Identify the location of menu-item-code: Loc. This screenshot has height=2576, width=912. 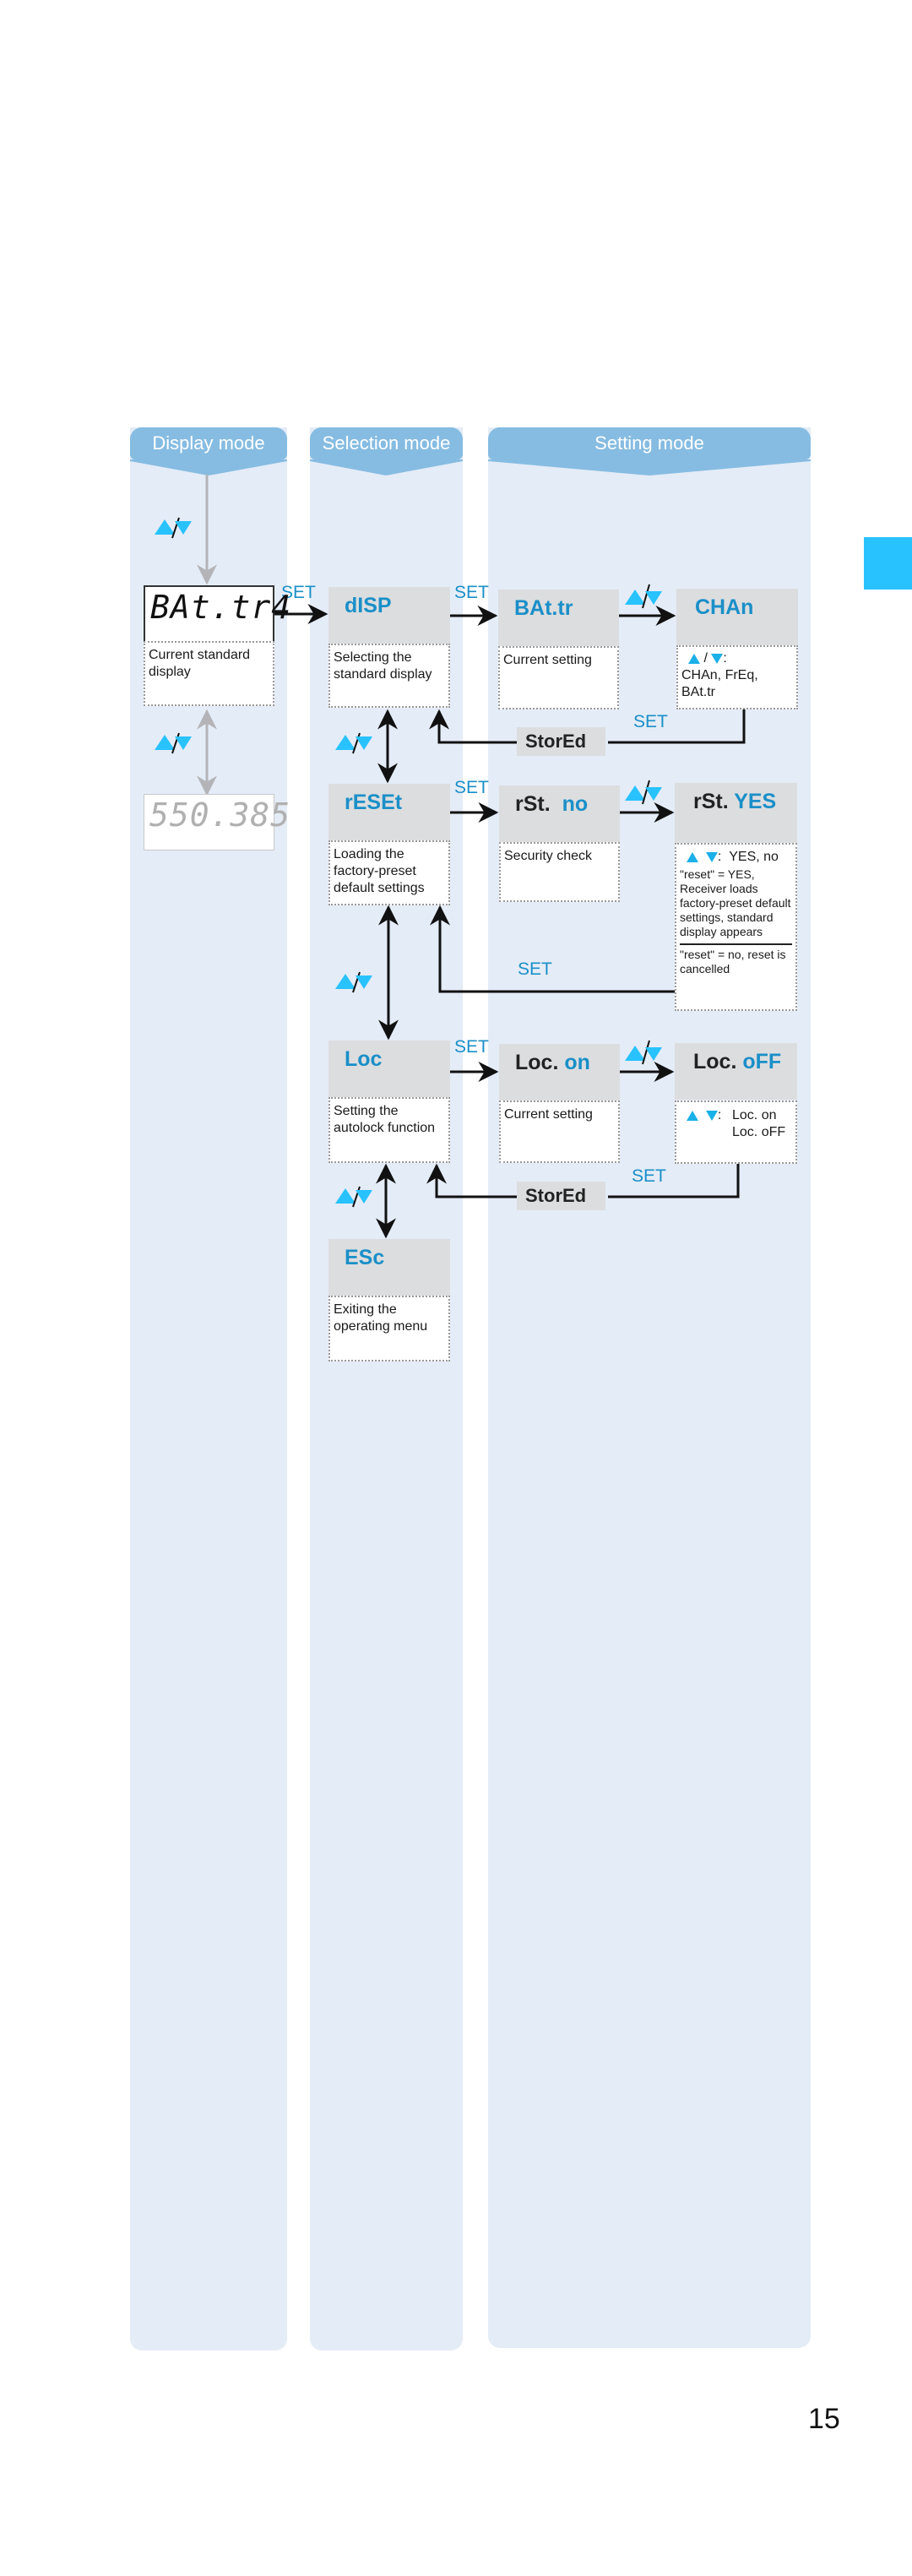
(364, 1059).